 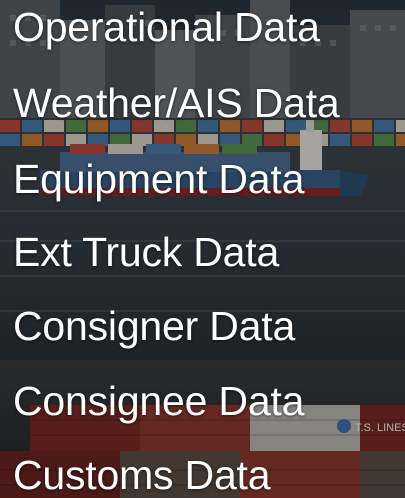 I want to click on menu-item-customs-data: Customs Data, so click(x=142, y=475).